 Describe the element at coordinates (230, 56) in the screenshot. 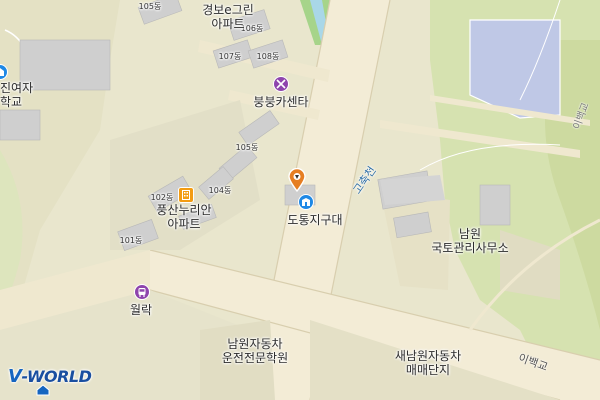

I see `building-107-label: 107동` at that location.